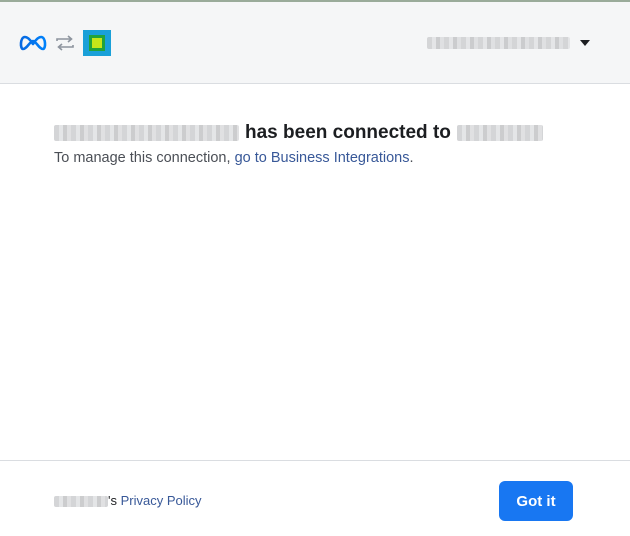 This screenshot has height=536, width=630. I want to click on app-icon, so click(97, 43).